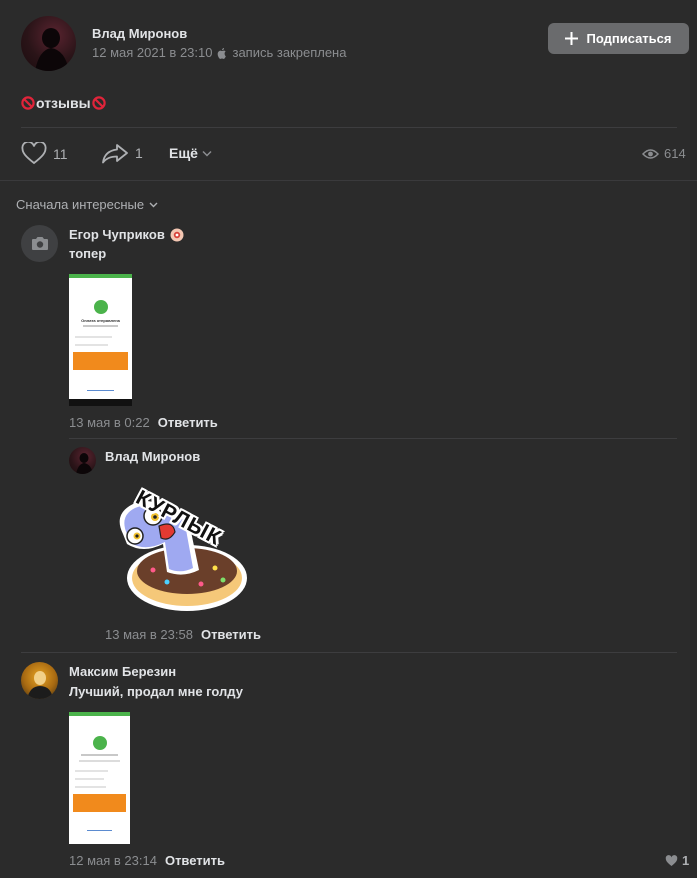  Describe the element at coordinates (650, 153) in the screenshot. I see `eye-icon` at that location.